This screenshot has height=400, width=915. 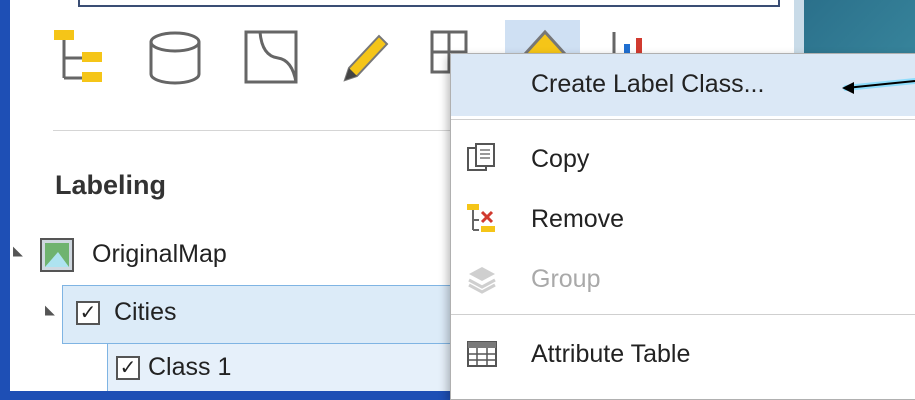 I want to click on tree-item-layer: ✓ Cities, so click(x=126, y=312).